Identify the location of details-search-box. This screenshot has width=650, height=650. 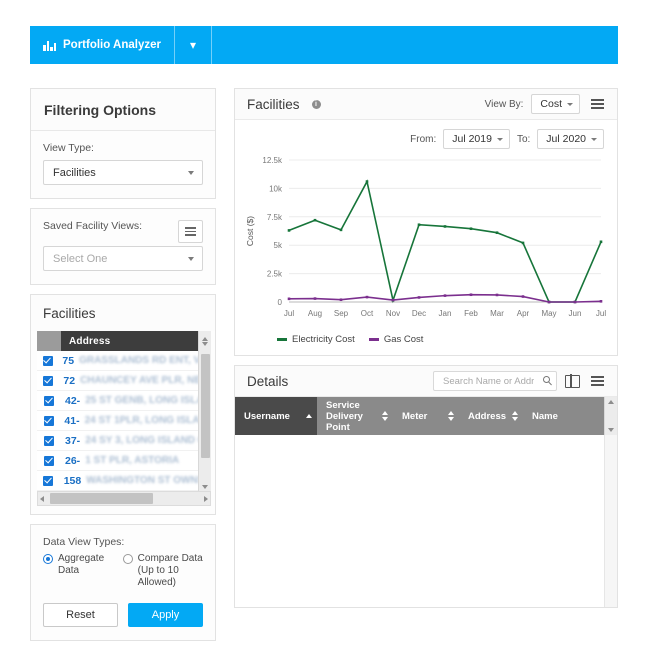
(495, 381).